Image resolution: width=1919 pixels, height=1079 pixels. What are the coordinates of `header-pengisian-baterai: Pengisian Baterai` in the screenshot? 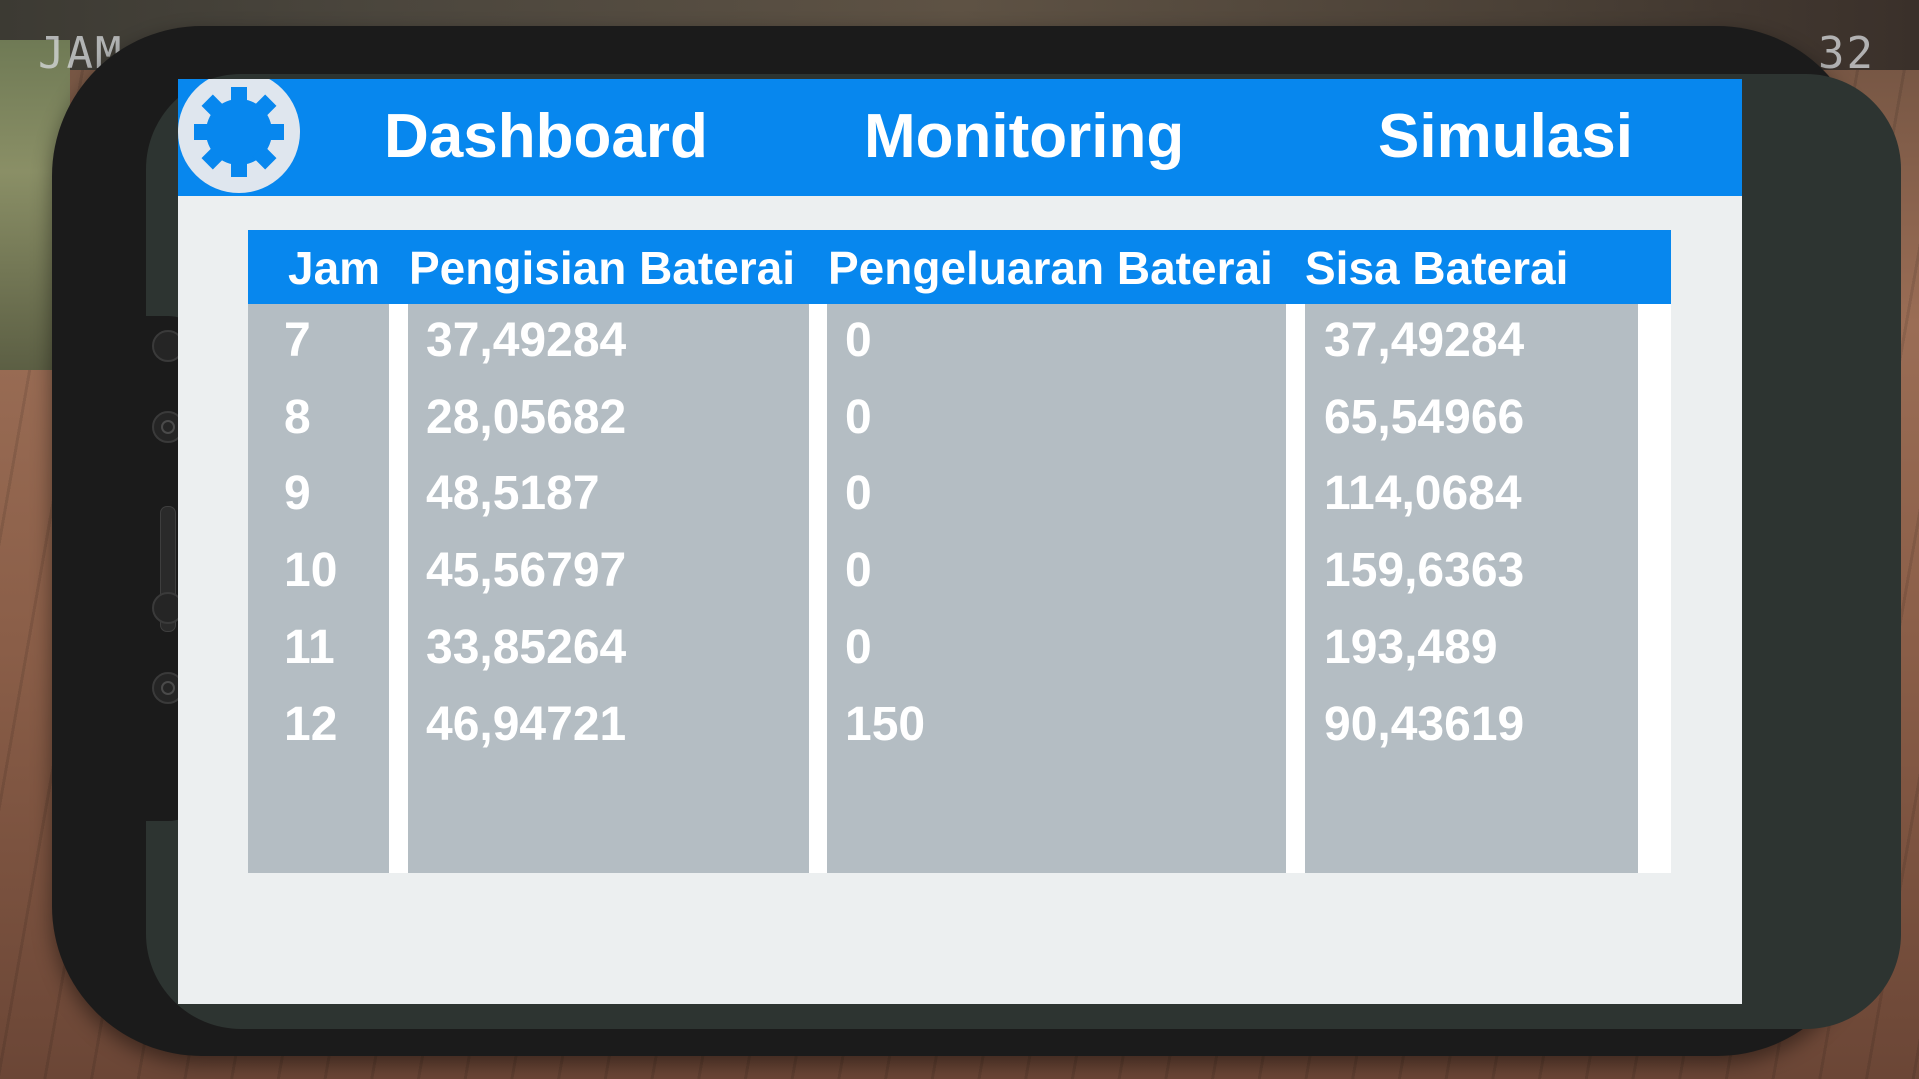 It's located at (602, 268).